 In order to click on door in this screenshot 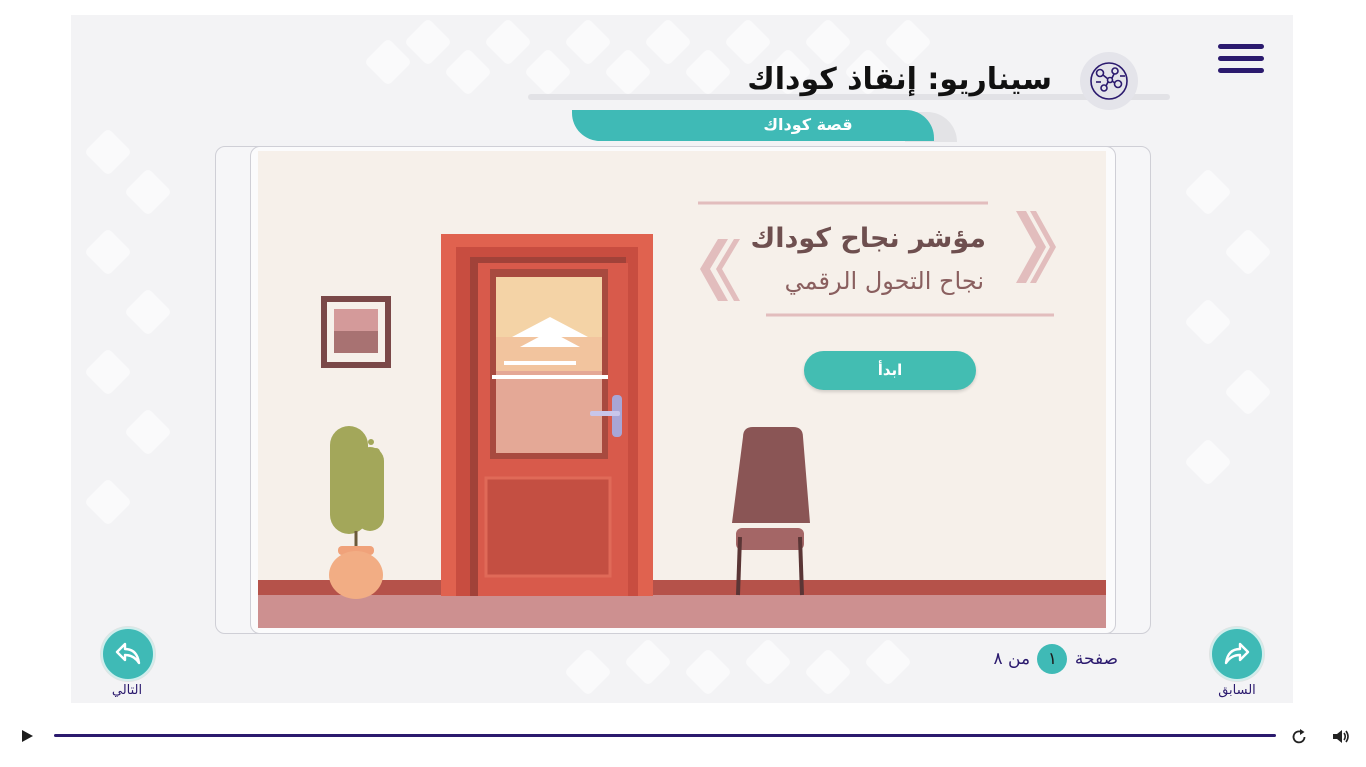, I will do `click(547, 415)`.